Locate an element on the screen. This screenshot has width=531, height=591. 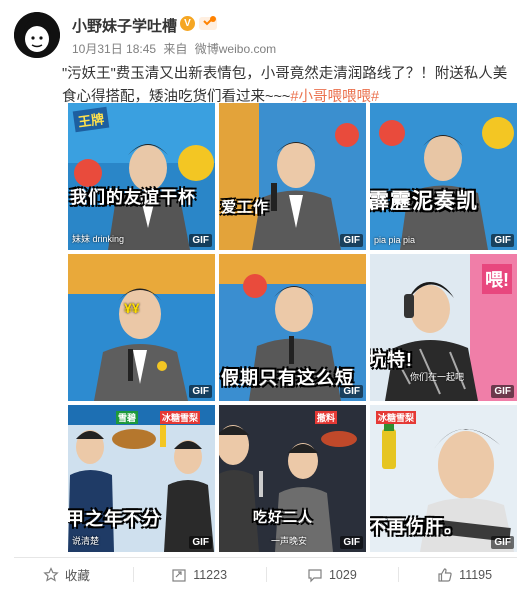
action-bar: 收藏 11223 1029 11195 is located at coordinates (265, 574).